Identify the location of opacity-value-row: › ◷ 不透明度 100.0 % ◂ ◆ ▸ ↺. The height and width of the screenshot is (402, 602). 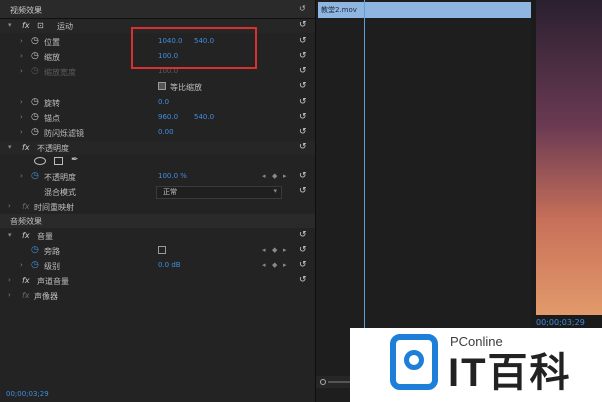
(157, 177).